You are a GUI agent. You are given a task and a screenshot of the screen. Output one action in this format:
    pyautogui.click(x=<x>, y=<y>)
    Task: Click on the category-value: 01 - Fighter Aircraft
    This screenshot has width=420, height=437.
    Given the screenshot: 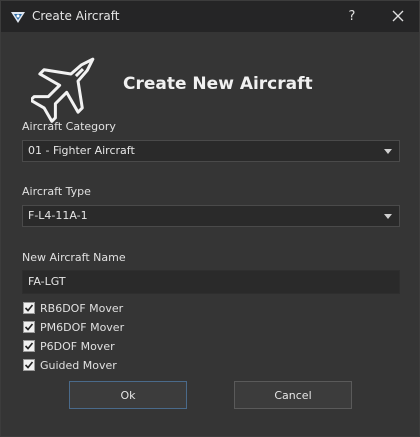 What is the action you would take?
    pyautogui.click(x=81, y=150)
    